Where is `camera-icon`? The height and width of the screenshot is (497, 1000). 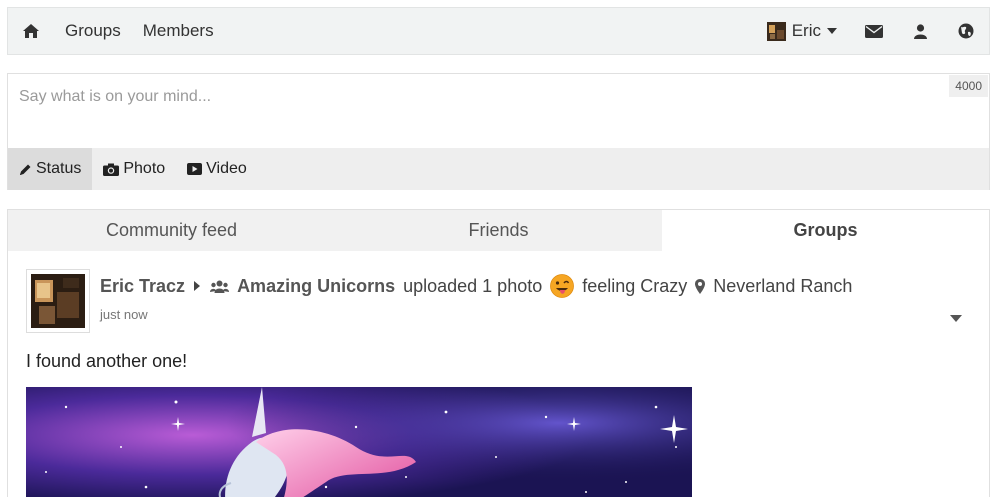 camera-icon is located at coordinates (111, 169).